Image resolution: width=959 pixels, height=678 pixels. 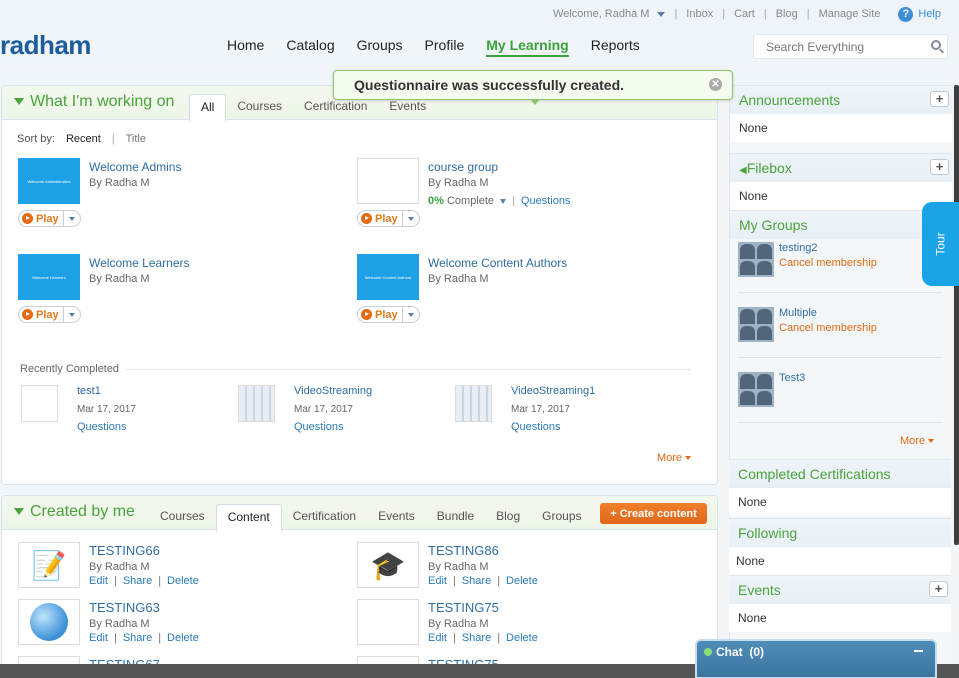 What do you see at coordinates (124, 607) in the screenshot?
I see `content-title: TESTING63` at bounding box center [124, 607].